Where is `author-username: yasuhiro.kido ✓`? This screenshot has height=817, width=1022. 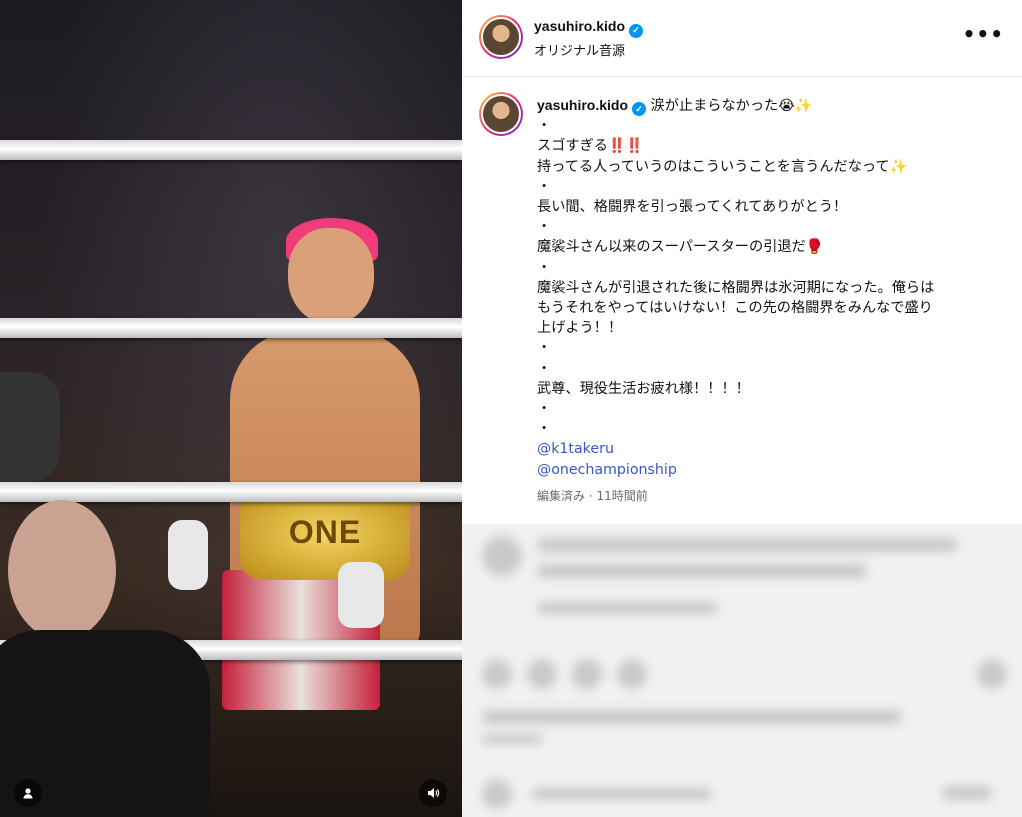
author-username: yasuhiro.kido ✓ is located at coordinates (589, 28).